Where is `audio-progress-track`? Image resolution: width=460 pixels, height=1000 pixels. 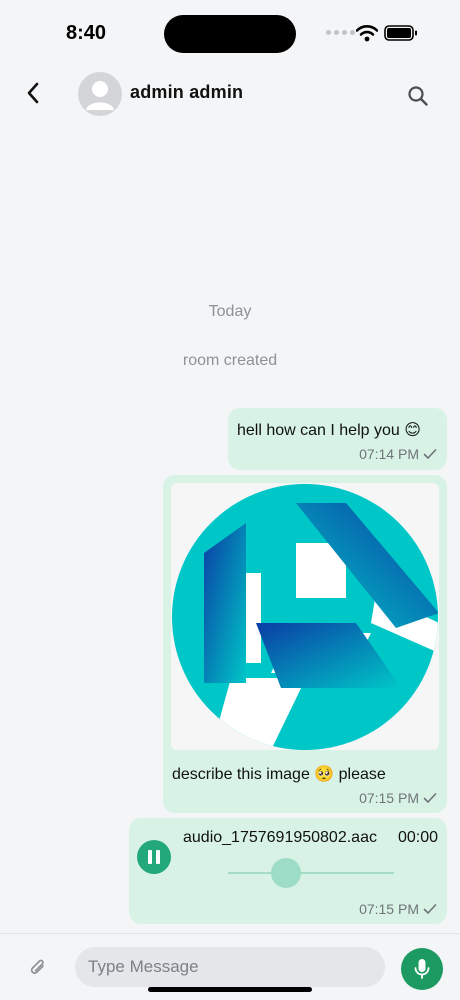 audio-progress-track is located at coordinates (311, 873).